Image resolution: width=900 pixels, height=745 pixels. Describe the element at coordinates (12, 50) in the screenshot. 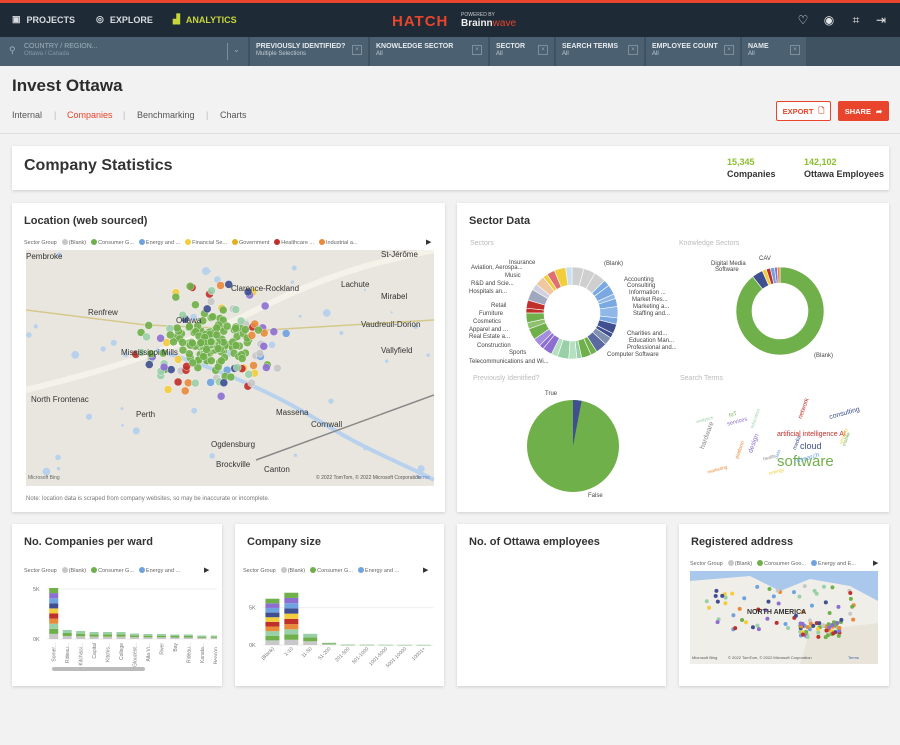

I see `search-icon: ⚲` at that location.